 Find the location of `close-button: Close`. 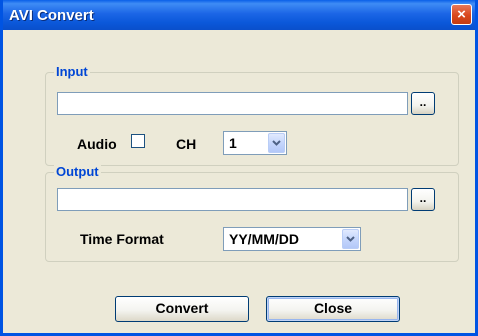

close-button: Close is located at coordinates (333, 309).